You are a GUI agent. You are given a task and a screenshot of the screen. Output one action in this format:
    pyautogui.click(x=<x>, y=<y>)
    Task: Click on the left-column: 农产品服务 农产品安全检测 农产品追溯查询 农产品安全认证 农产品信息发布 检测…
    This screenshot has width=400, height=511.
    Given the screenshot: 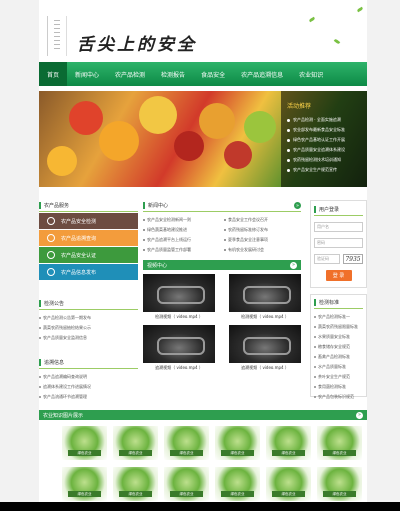 What is the action you would take?
    pyautogui.click(x=88, y=301)
    